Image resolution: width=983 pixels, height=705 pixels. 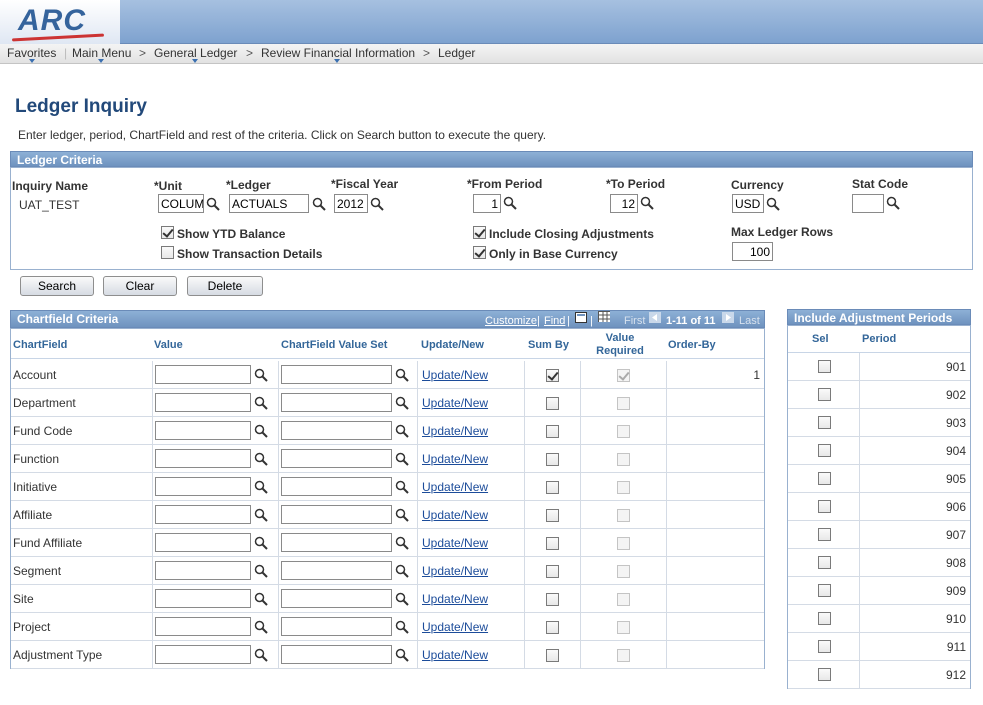 I want to click on fiscal-year-input: 2012, so click(x=351, y=203).